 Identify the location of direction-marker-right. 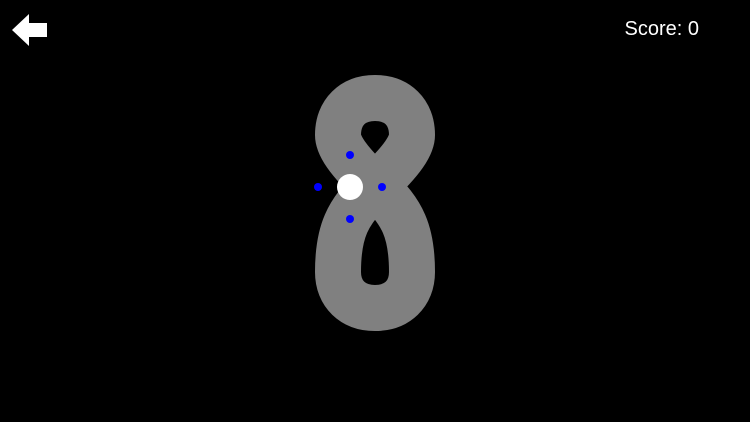
(382, 187).